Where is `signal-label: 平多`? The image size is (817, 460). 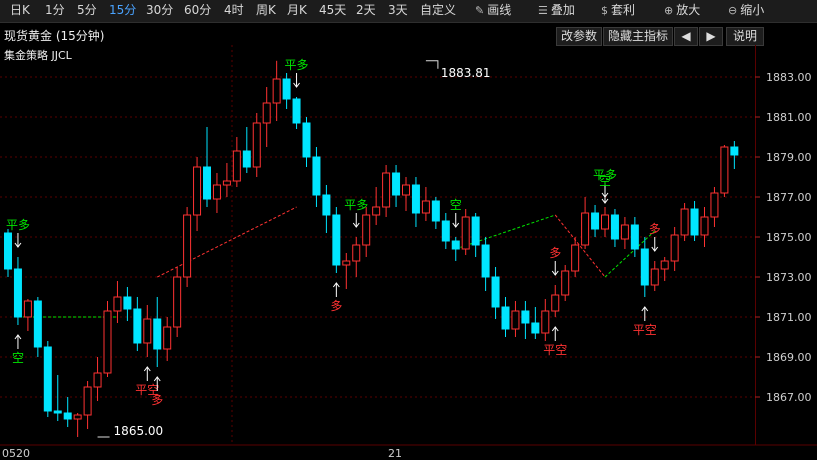
signal-label: 平多 is located at coordinates (297, 65).